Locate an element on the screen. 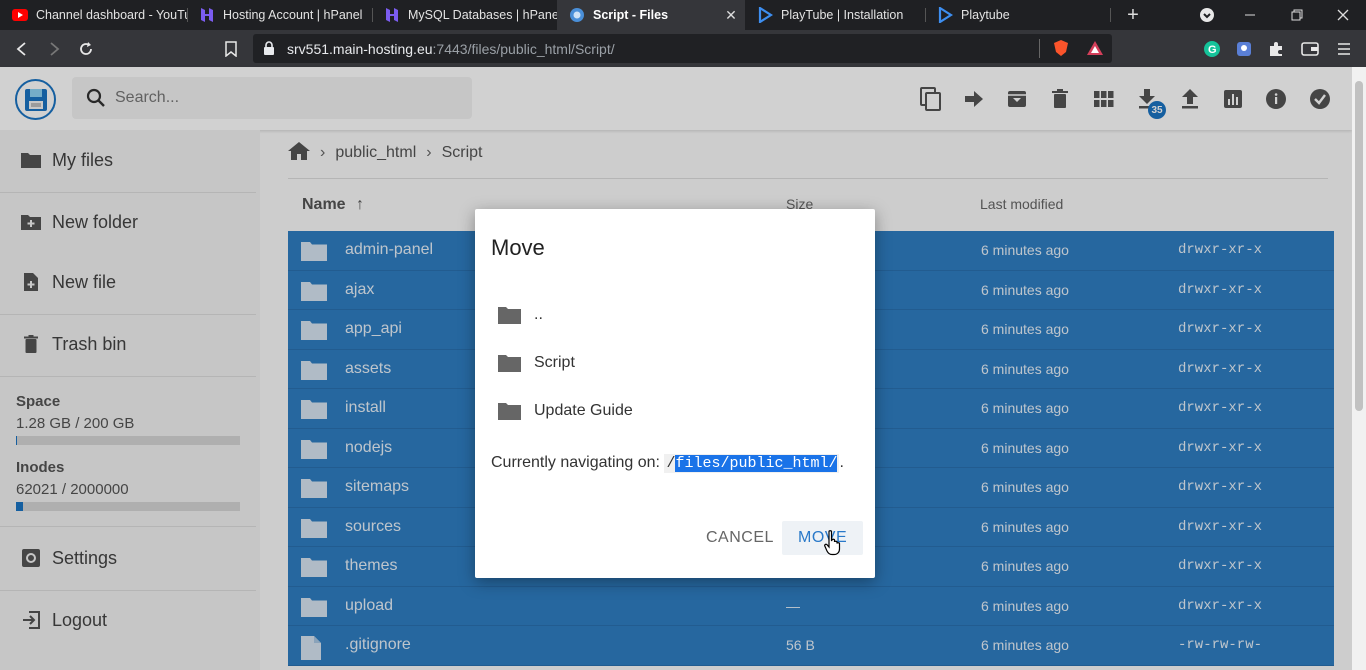 The image size is (1366, 670). wallet-icon is located at coordinates (1310, 49).